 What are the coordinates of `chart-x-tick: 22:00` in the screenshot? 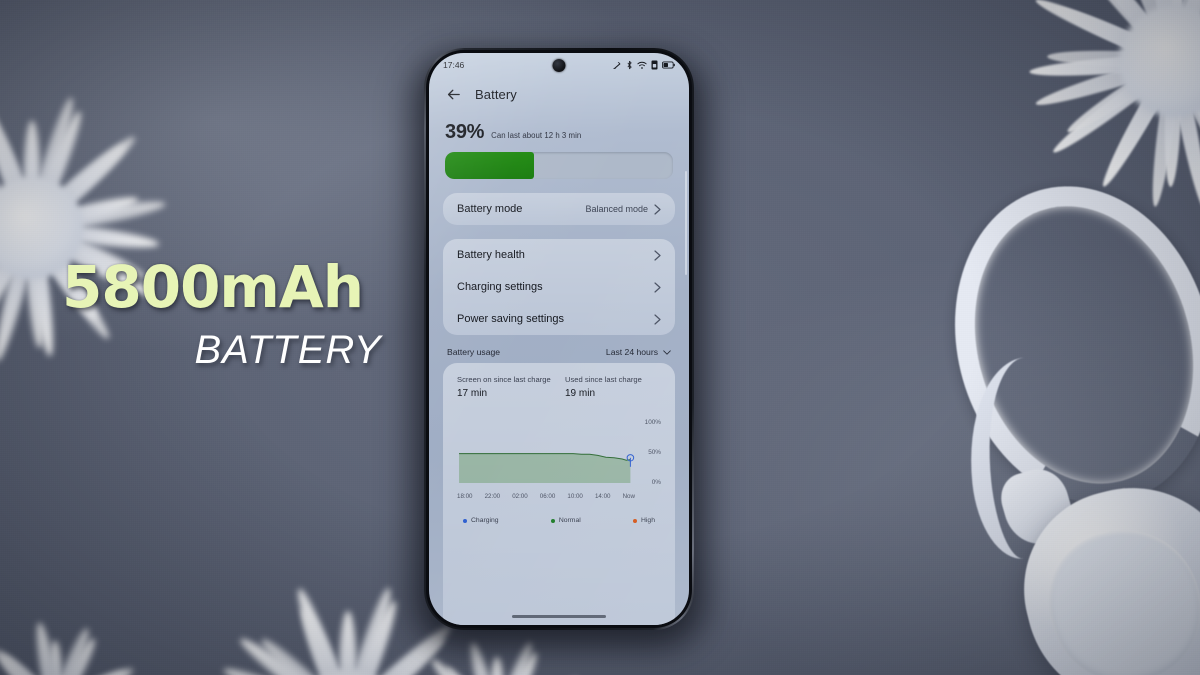 It's located at (492, 497).